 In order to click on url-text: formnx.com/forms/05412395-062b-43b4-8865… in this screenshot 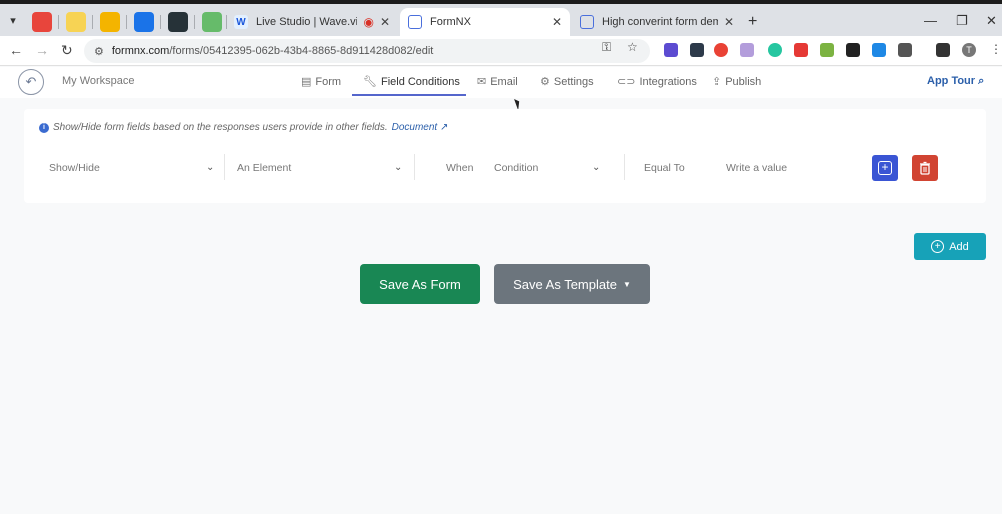, I will do `click(272, 51)`.